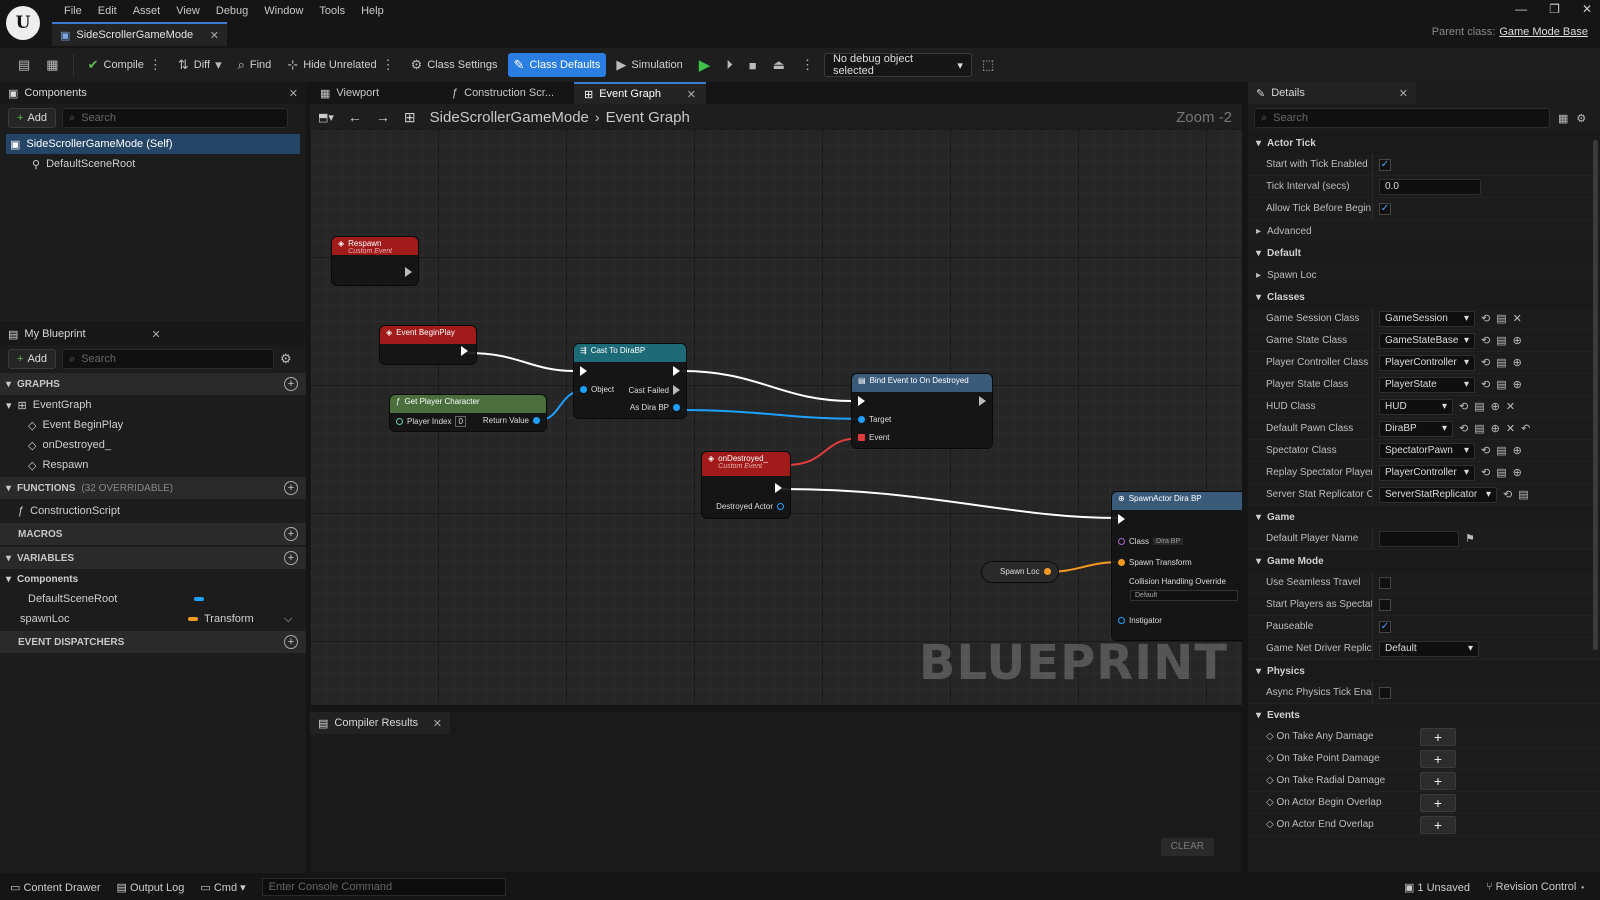  Describe the element at coordinates (232, 11) in the screenshot. I see `menu-debug: Debug` at that location.